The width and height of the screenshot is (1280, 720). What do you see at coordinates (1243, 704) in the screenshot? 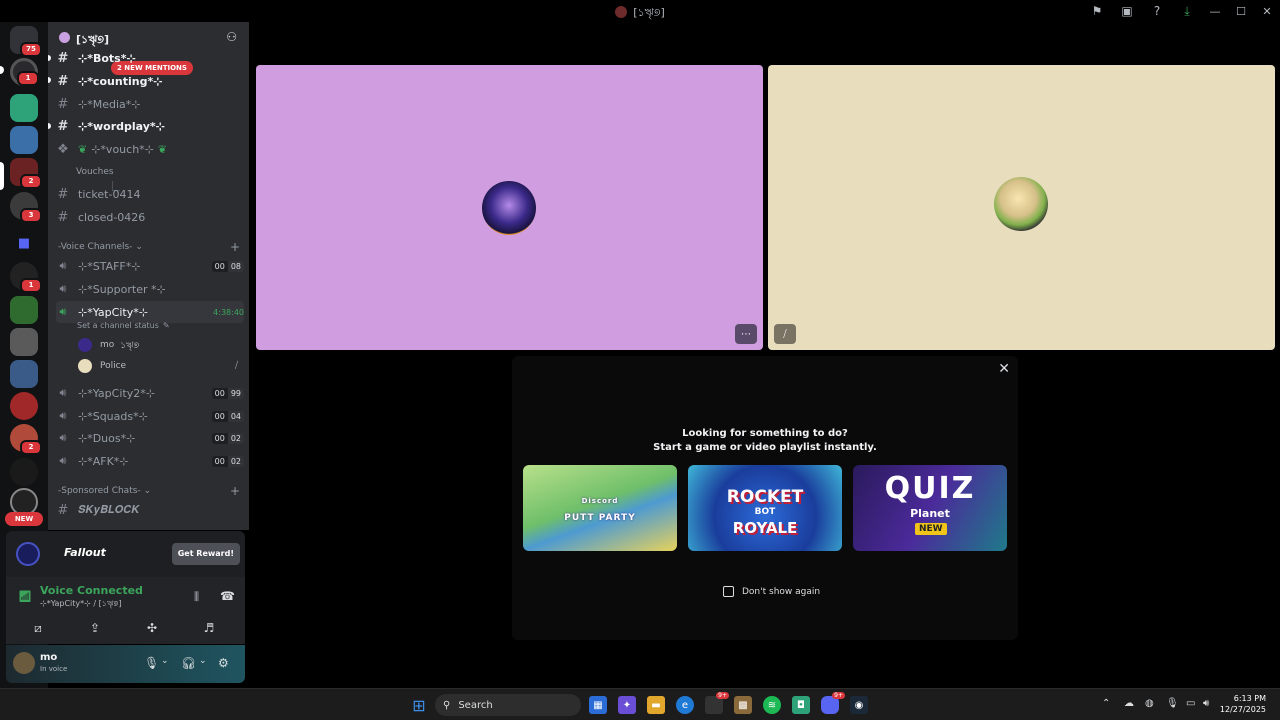
I see `clock: 6:13 PM 12/27/2025` at bounding box center [1243, 704].